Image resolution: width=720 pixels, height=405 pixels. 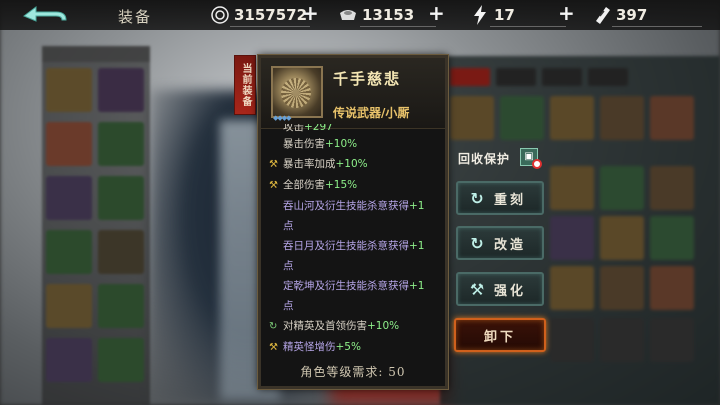 I want to click on coin-value: 3157572, so click(x=271, y=15).